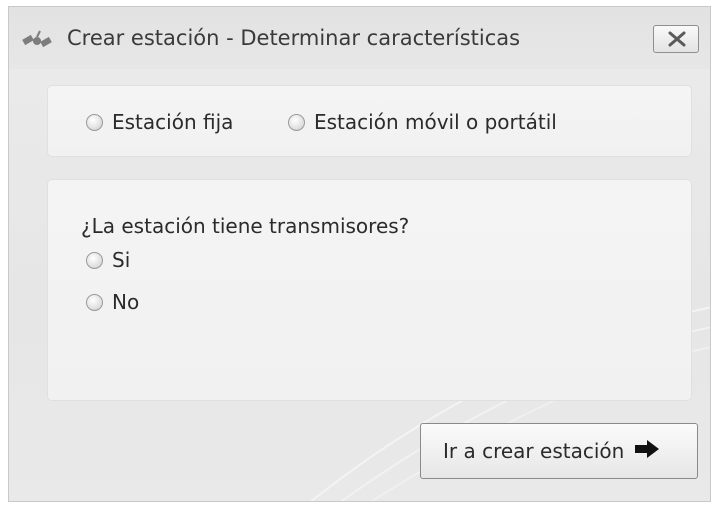 Image resolution: width=715 pixels, height=506 pixels. I want to click on radio-label: No, so click(126, 302).